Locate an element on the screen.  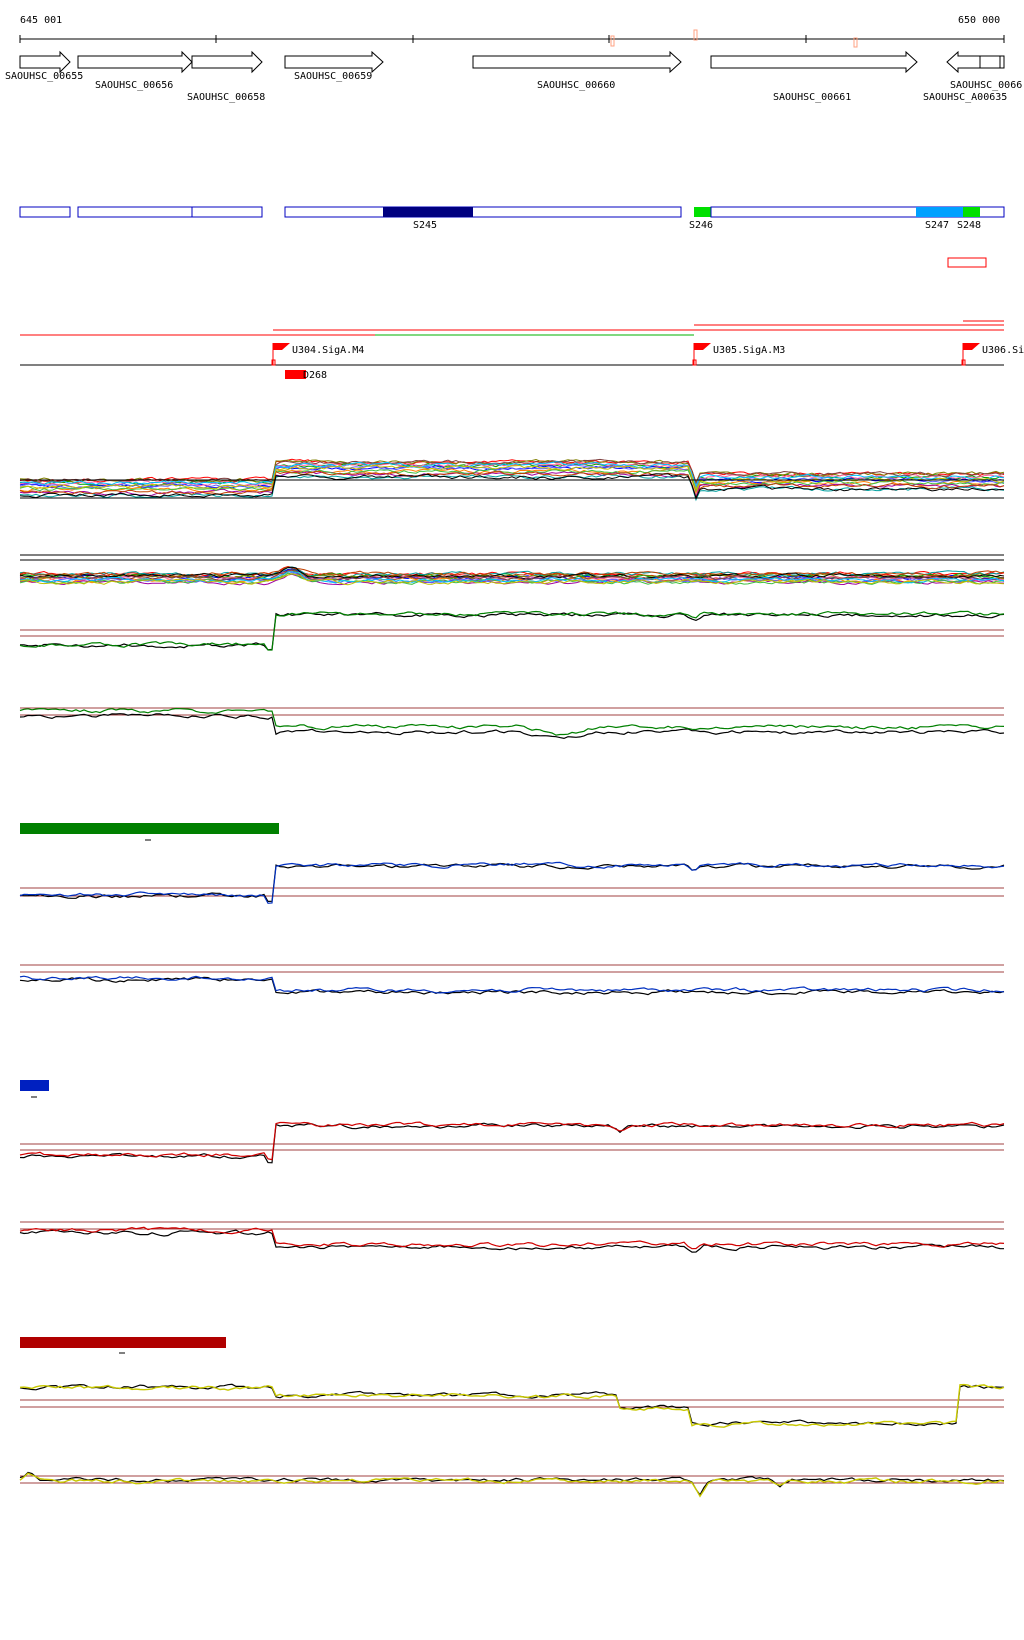
promoter-u306: U306.Si is located at coordinates (992, 354).